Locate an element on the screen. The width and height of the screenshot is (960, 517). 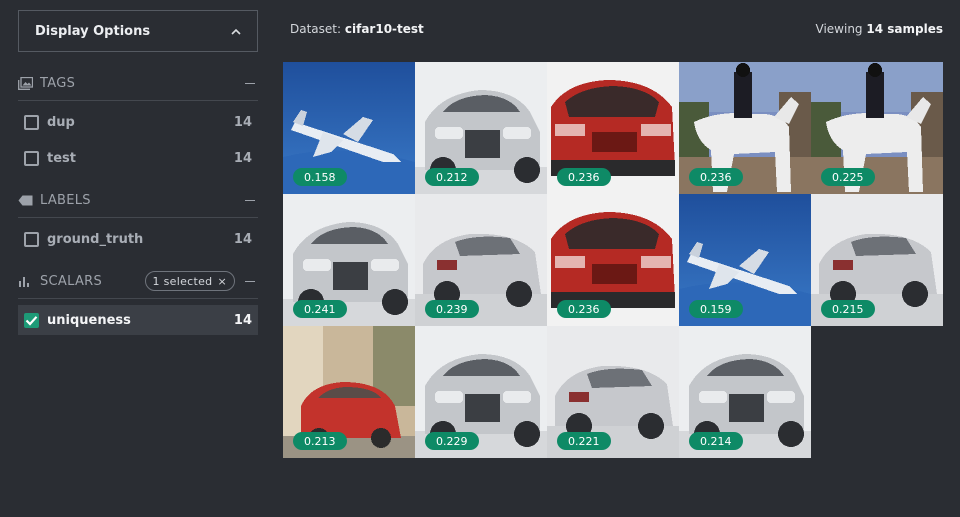
display-options-label: Display Options is located at coordinates (93, 31).